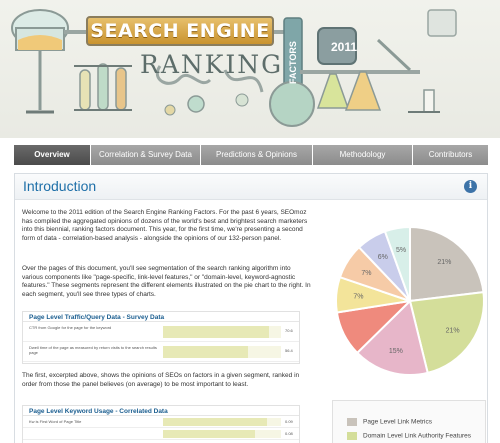  I want to click on row-value: 0.09, so click(289, 421).